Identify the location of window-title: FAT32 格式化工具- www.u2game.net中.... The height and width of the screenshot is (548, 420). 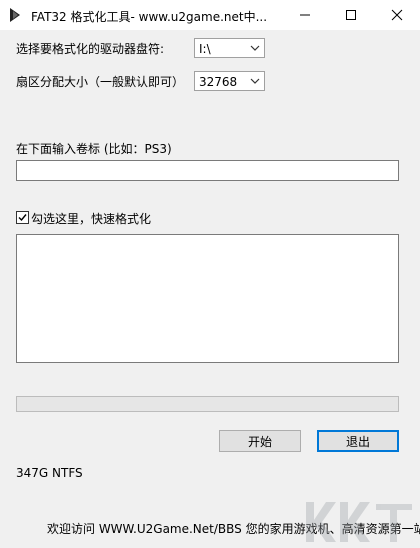
(149, 17).